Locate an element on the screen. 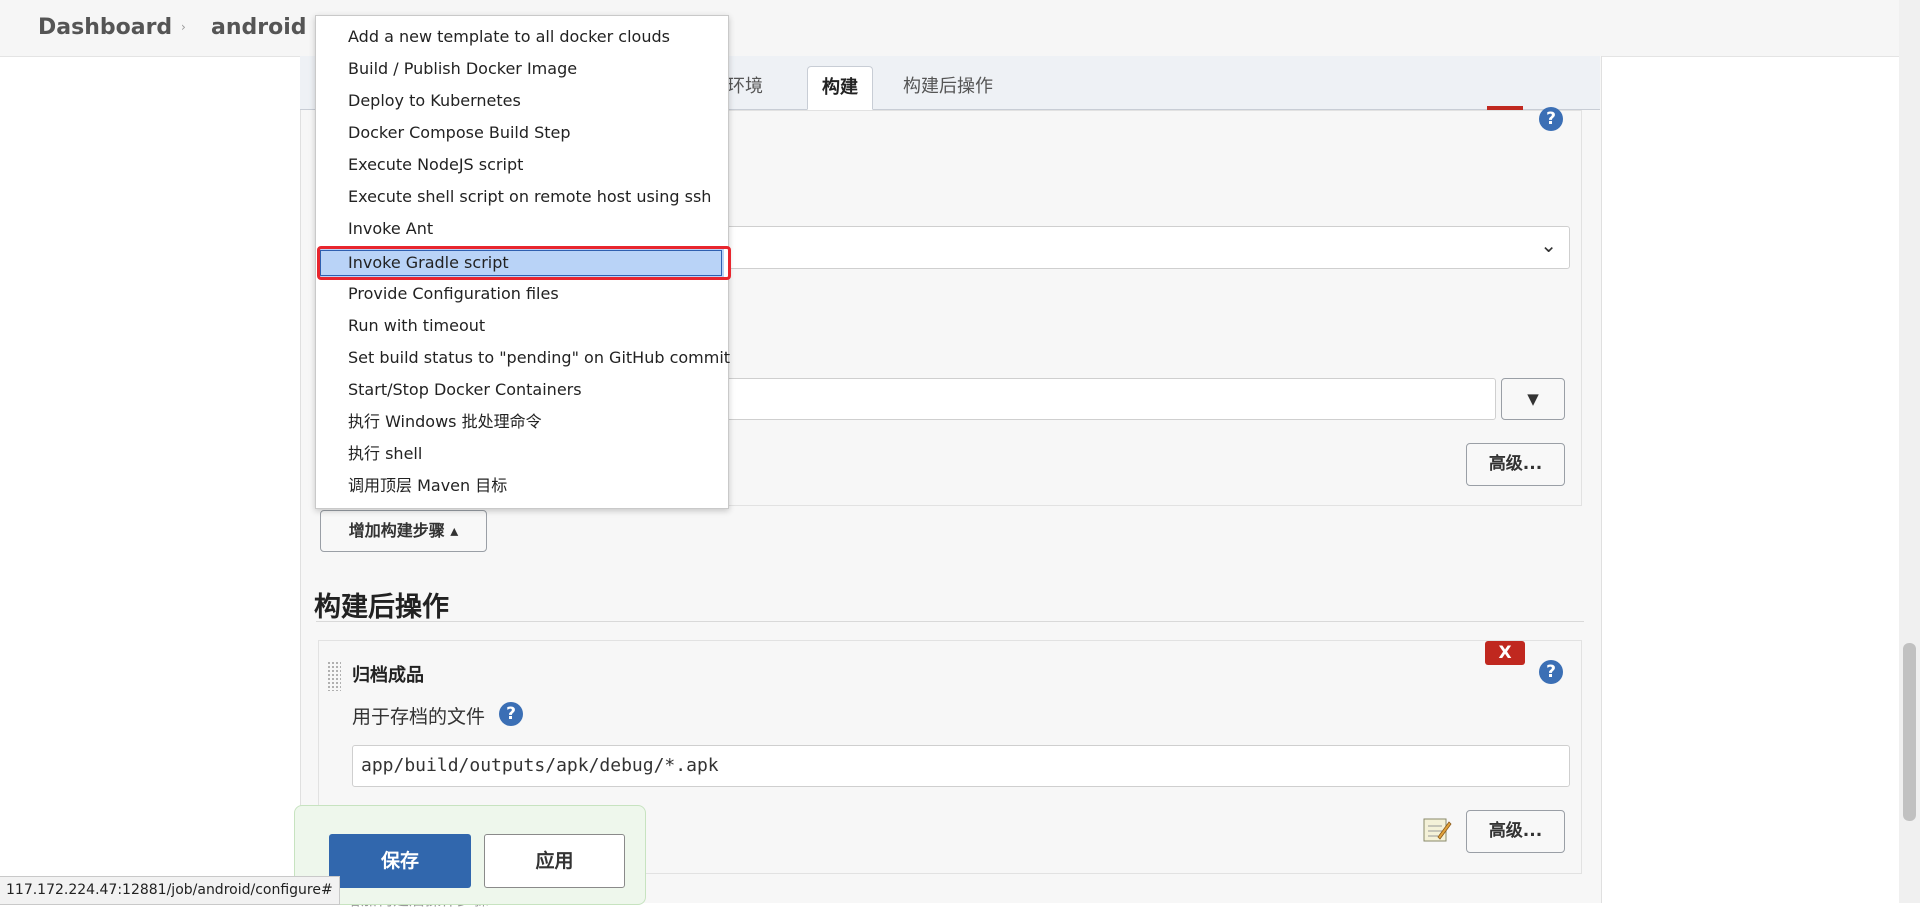 The image size is (1920, 910). breadcrumb-project: android is located at coordinates (259, 27).